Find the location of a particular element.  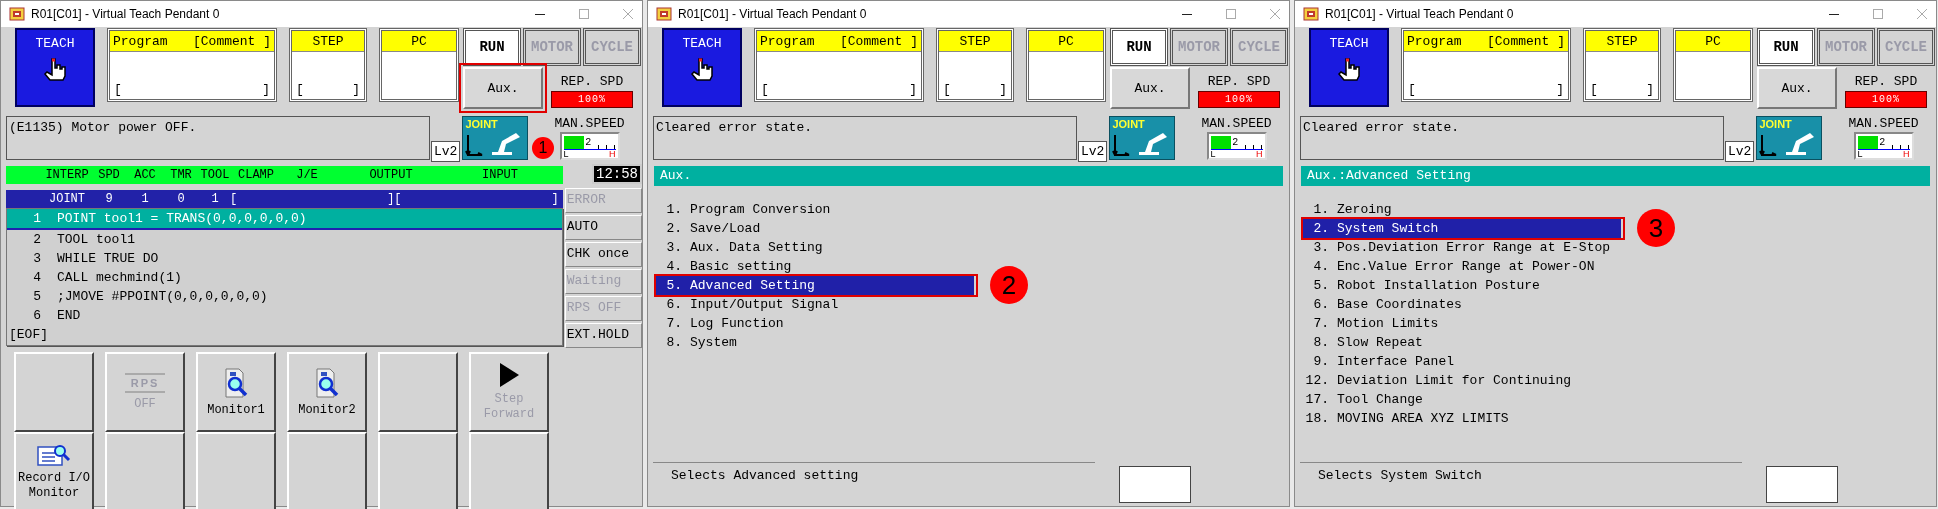

status-indicator: ERROR is located at coordinates (603, 200).